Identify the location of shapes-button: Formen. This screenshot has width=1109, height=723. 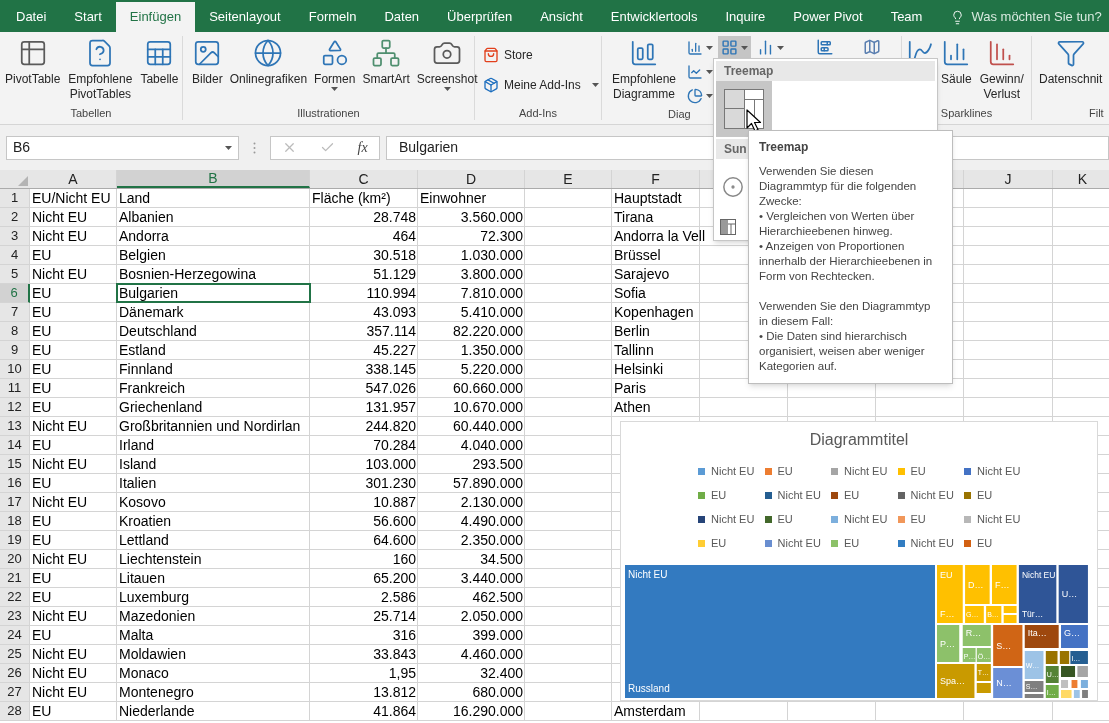
(335, 63).